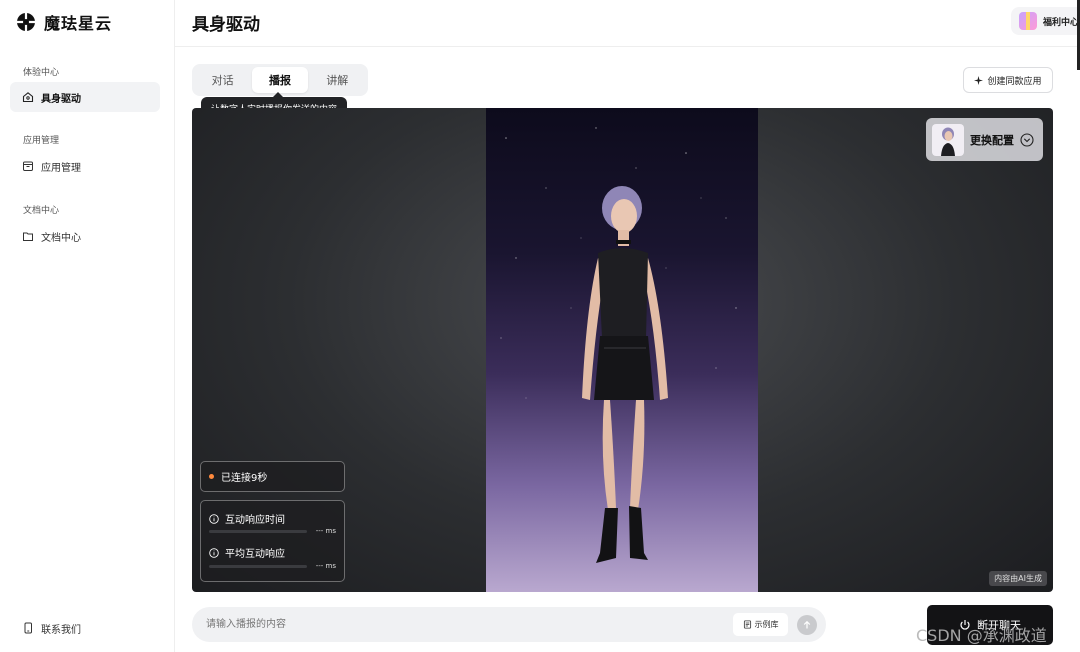 The height and width of the screenshot is (652, 1080). I want to click on sidebar-item-docs: 文档中心, so click(85, 236).